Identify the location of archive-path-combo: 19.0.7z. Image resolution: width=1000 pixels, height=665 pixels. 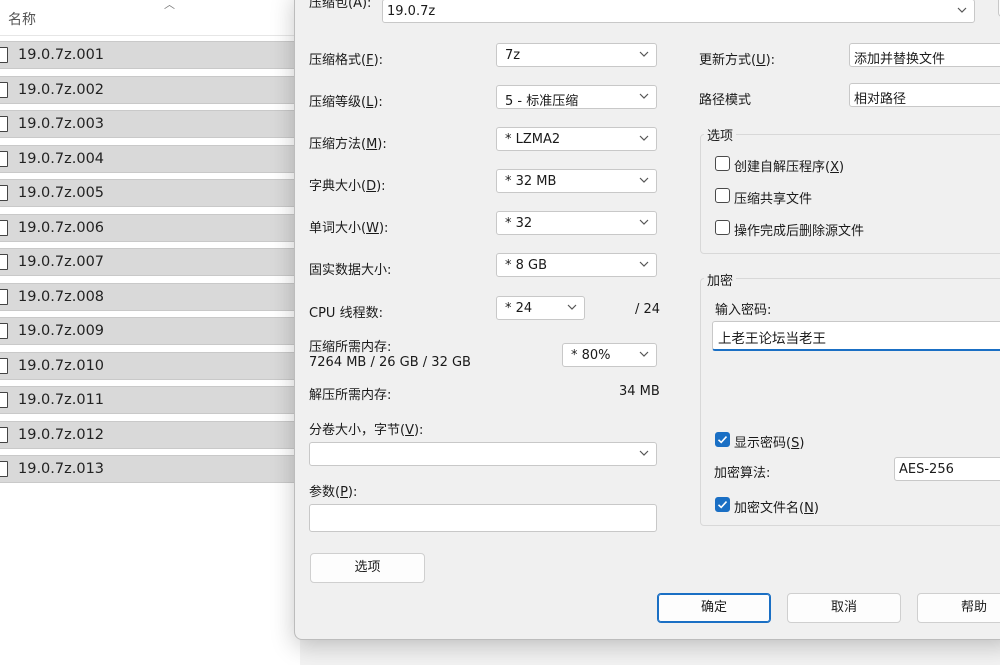
(678, 11).